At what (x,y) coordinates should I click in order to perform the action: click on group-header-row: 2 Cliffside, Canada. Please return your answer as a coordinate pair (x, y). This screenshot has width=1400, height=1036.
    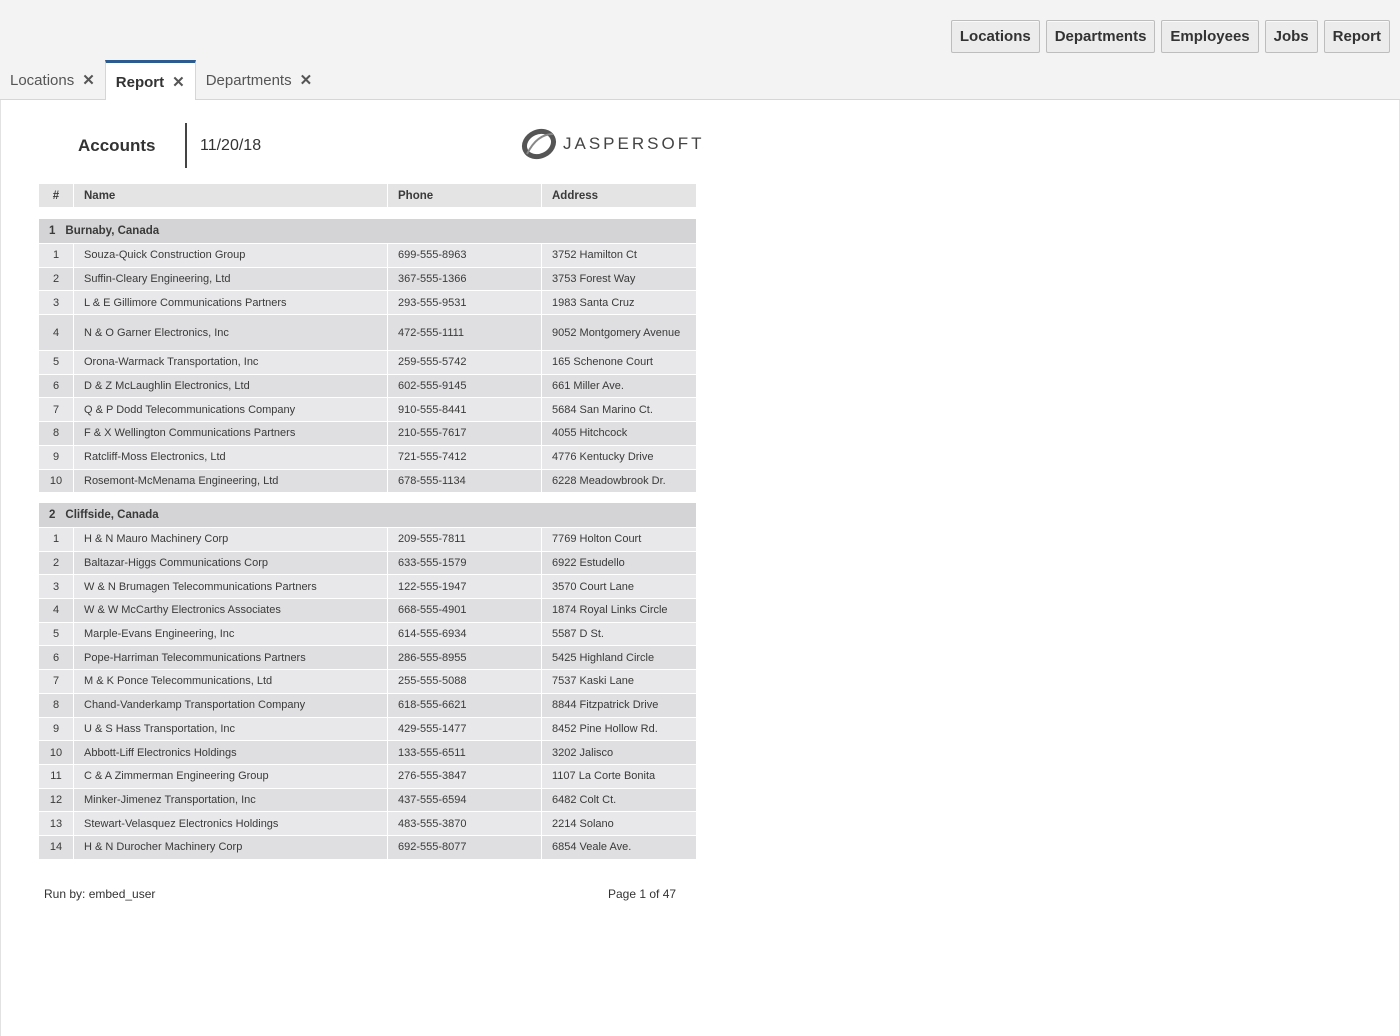
    Looking at the image, I should click on (367, 515).